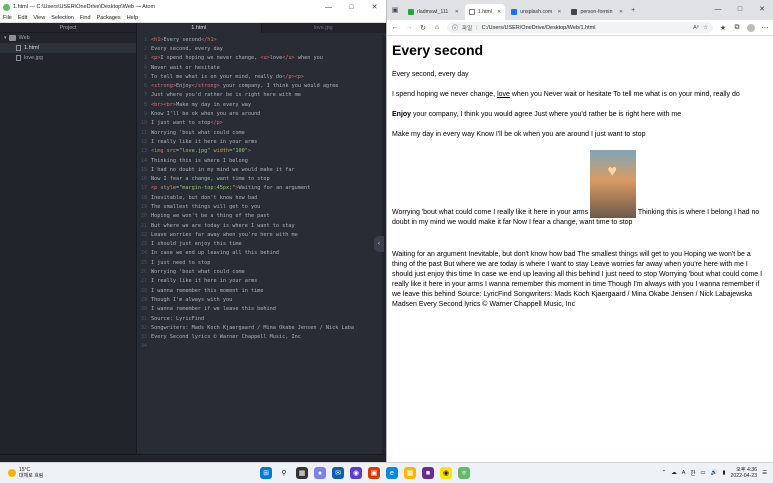  What do you see at coordinates (199, 28) in the screenshot?
I see `tab-1-html: 1.html` at bounding box center [199, 28].